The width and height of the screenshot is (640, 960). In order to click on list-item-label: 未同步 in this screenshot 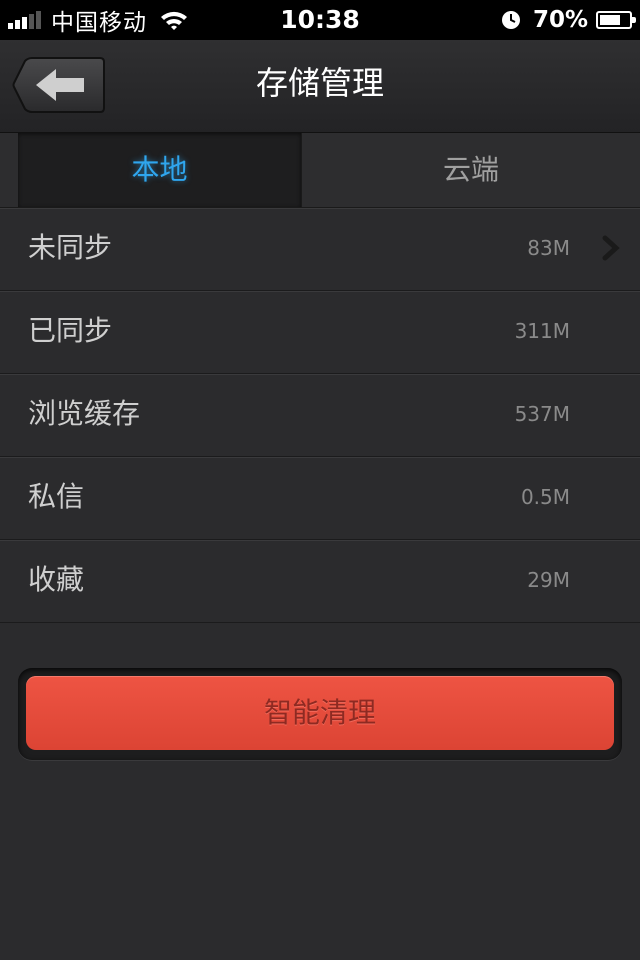, I will do `click(70, 247)`.